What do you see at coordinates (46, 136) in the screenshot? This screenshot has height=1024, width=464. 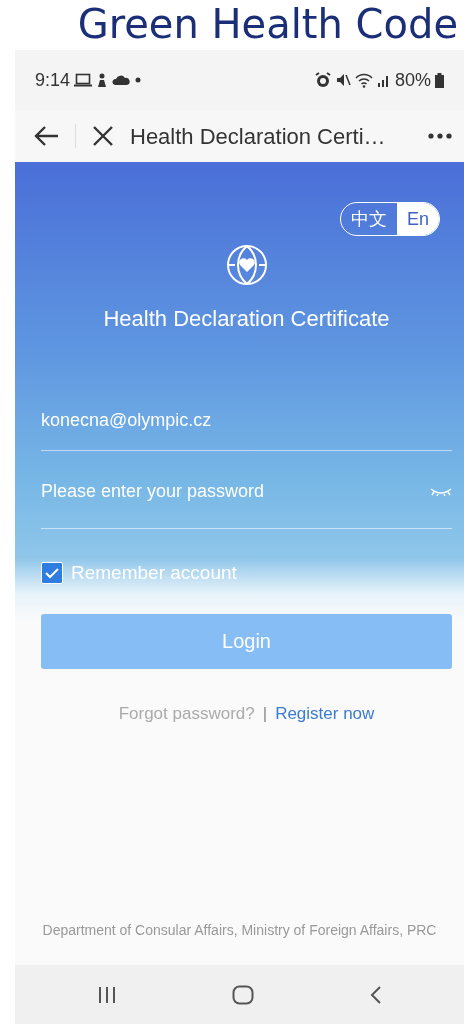 I see `back-arrow-icon` at bounding box center [46, 136].